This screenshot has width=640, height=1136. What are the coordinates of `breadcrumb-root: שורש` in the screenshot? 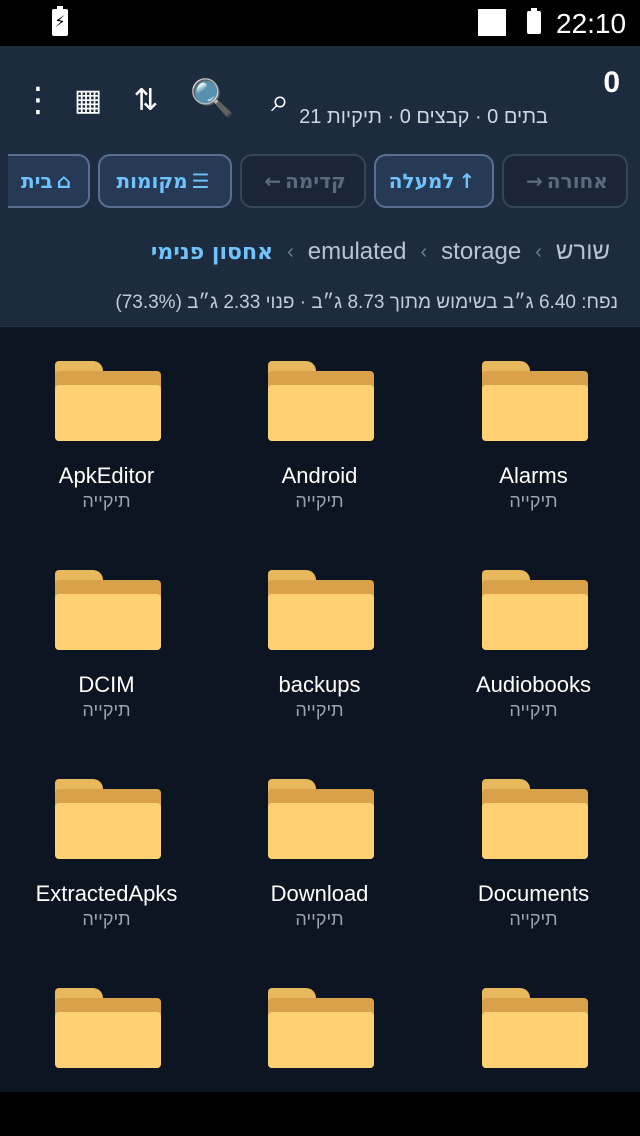 It's located at (583, 252).